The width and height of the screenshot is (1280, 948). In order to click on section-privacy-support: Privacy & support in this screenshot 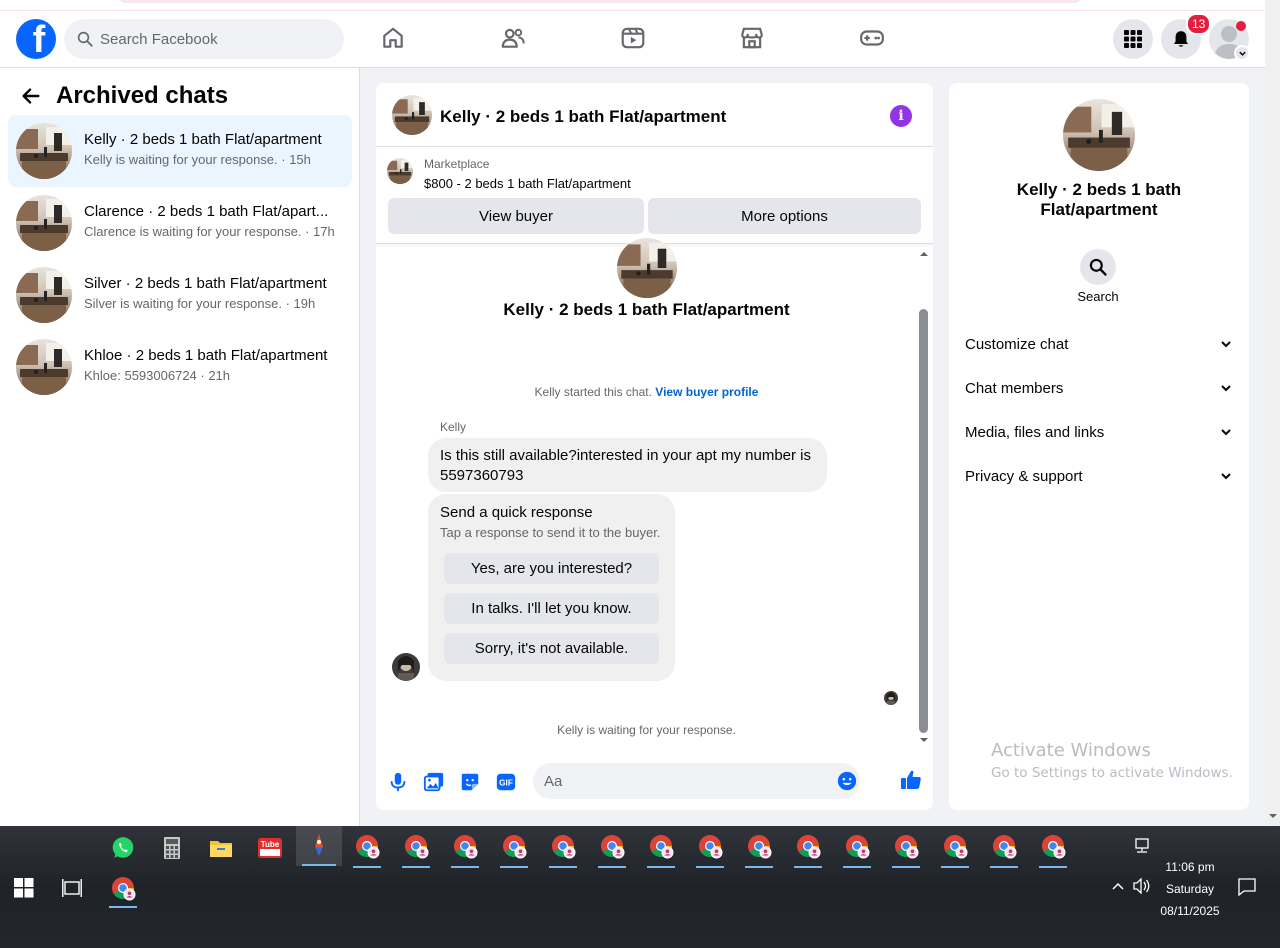, I will do `click(1099, 476)`.